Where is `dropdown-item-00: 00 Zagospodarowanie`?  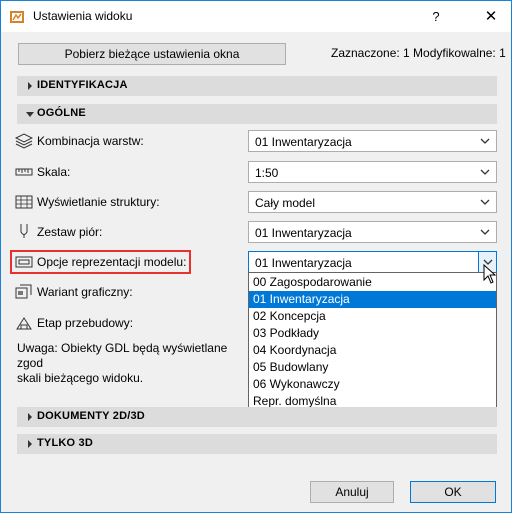
dropdown-item-00: 00 Zagospodarowanie is located at coordinates (372, 282).